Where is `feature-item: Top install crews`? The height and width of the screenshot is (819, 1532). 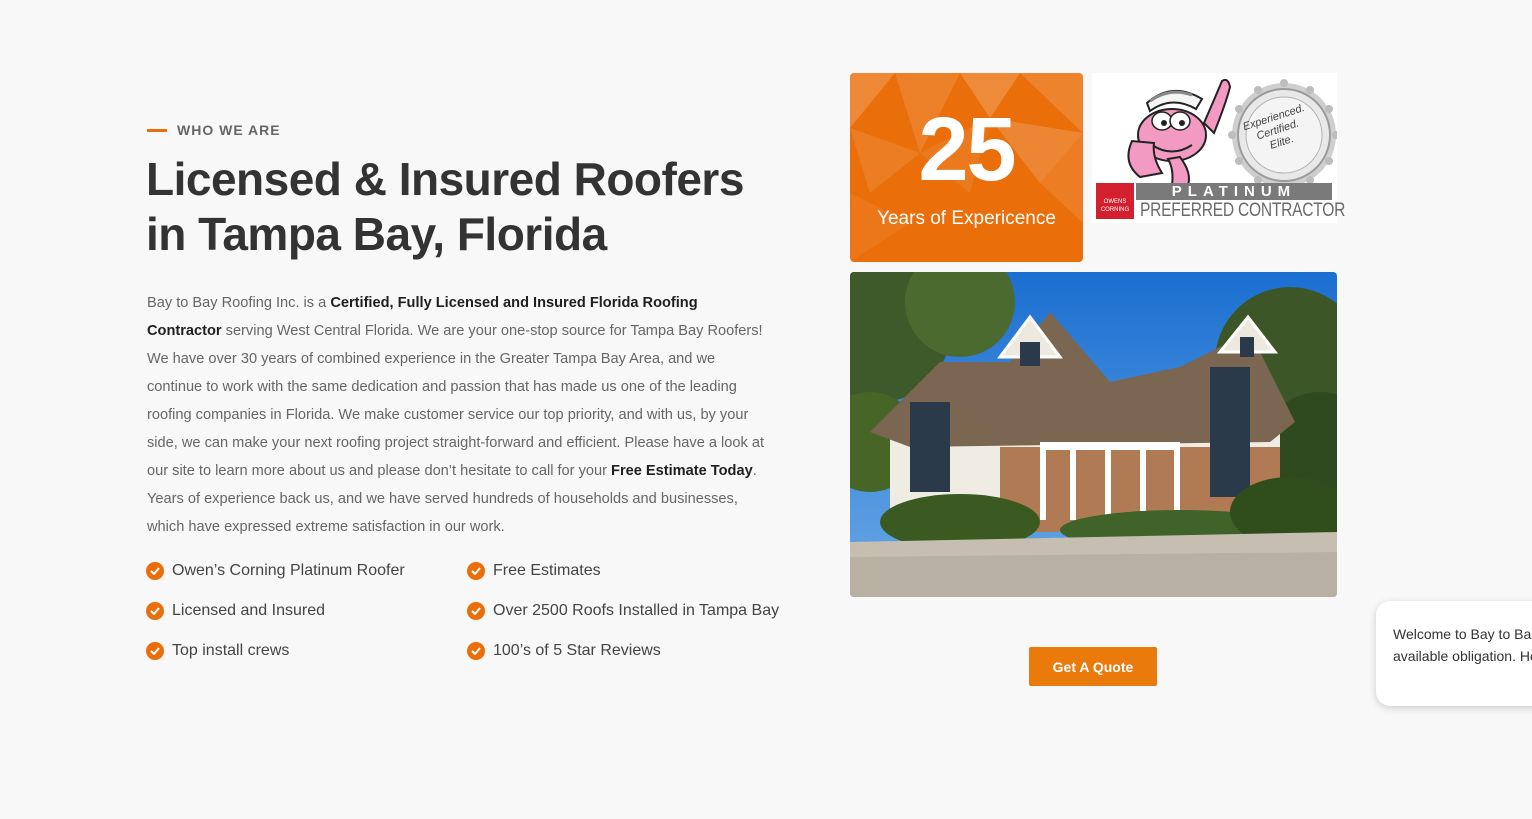 feature-item: Top install crews is located at coordinates (306, 651).